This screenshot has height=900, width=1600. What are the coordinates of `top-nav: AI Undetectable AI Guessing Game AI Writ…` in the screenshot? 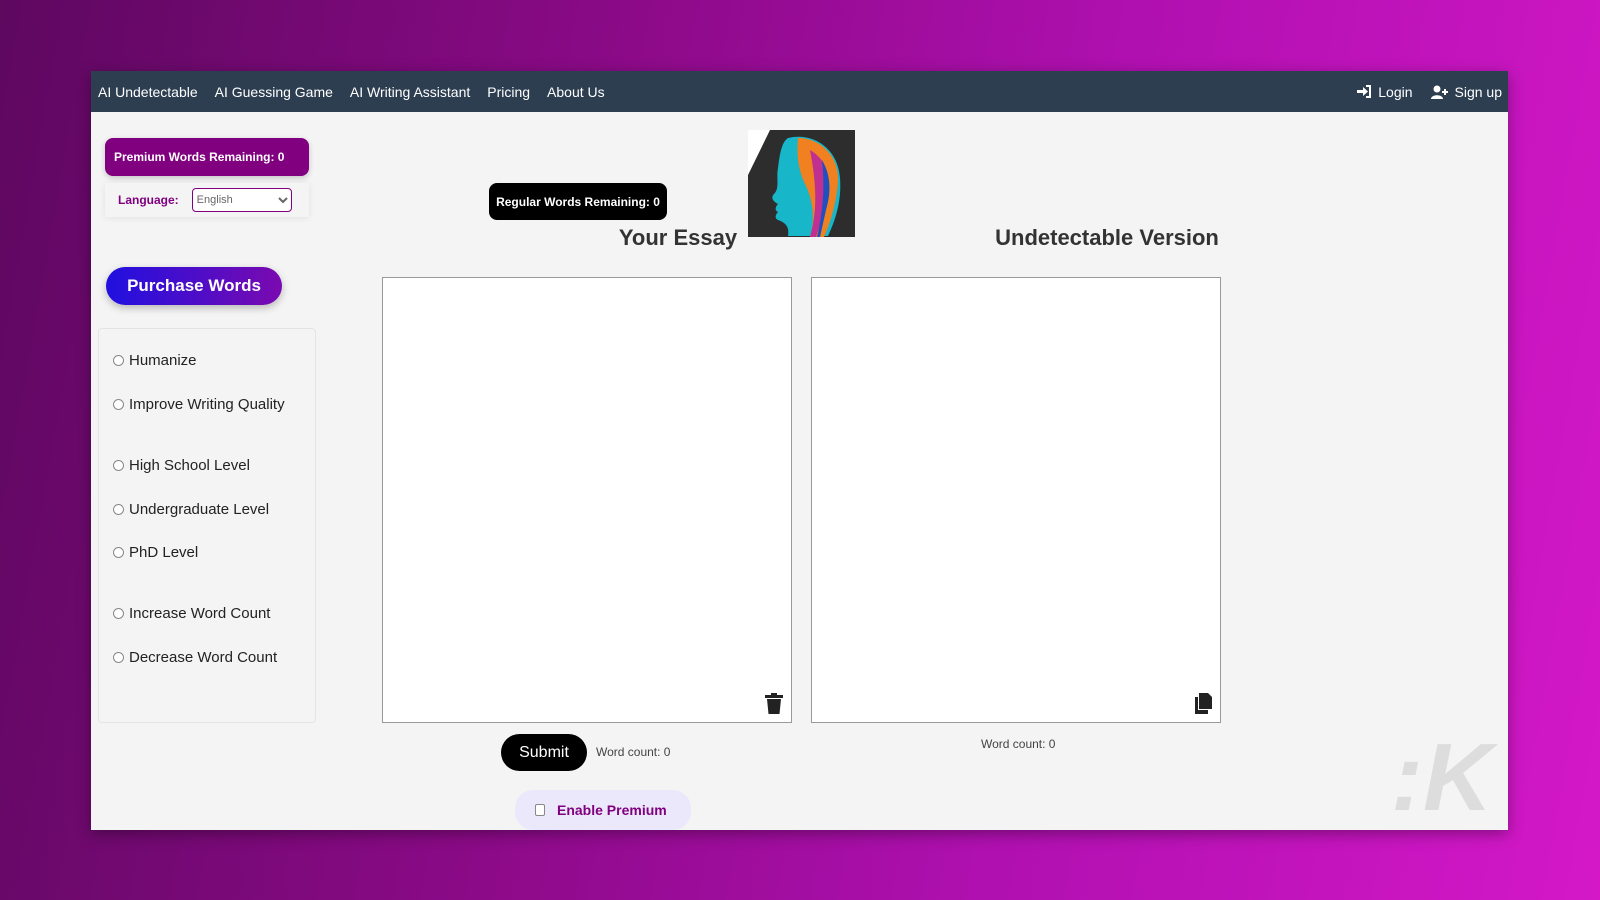 It's located at (799, 91).